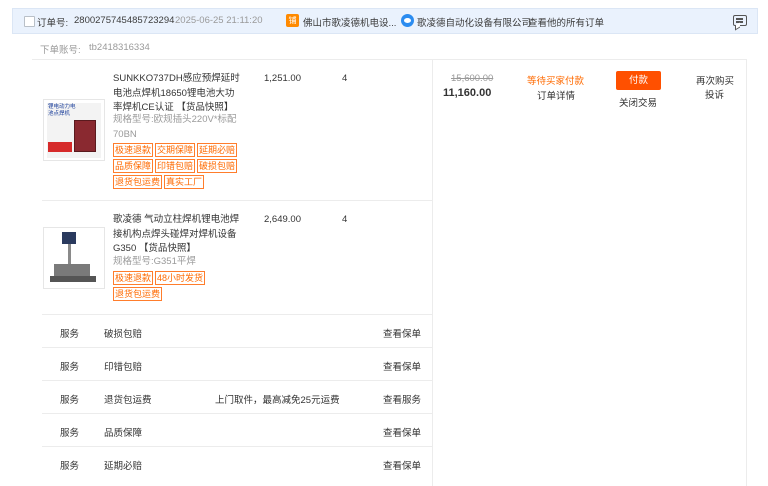  I want to click on service-row: 服务 退货包运费 上门取件，最高减免25元运费 查看服务, so click(237, 396).